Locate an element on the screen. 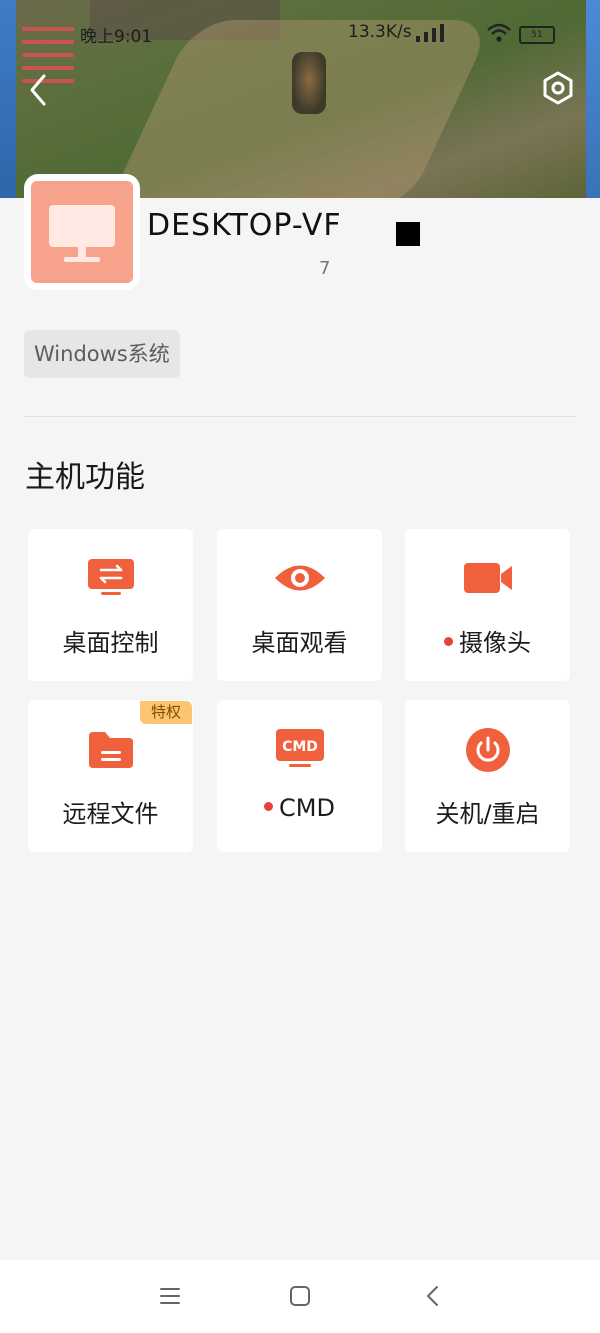 This screenshot has height=1333, width=600. camera-icon is located at coordinates (487, 578).